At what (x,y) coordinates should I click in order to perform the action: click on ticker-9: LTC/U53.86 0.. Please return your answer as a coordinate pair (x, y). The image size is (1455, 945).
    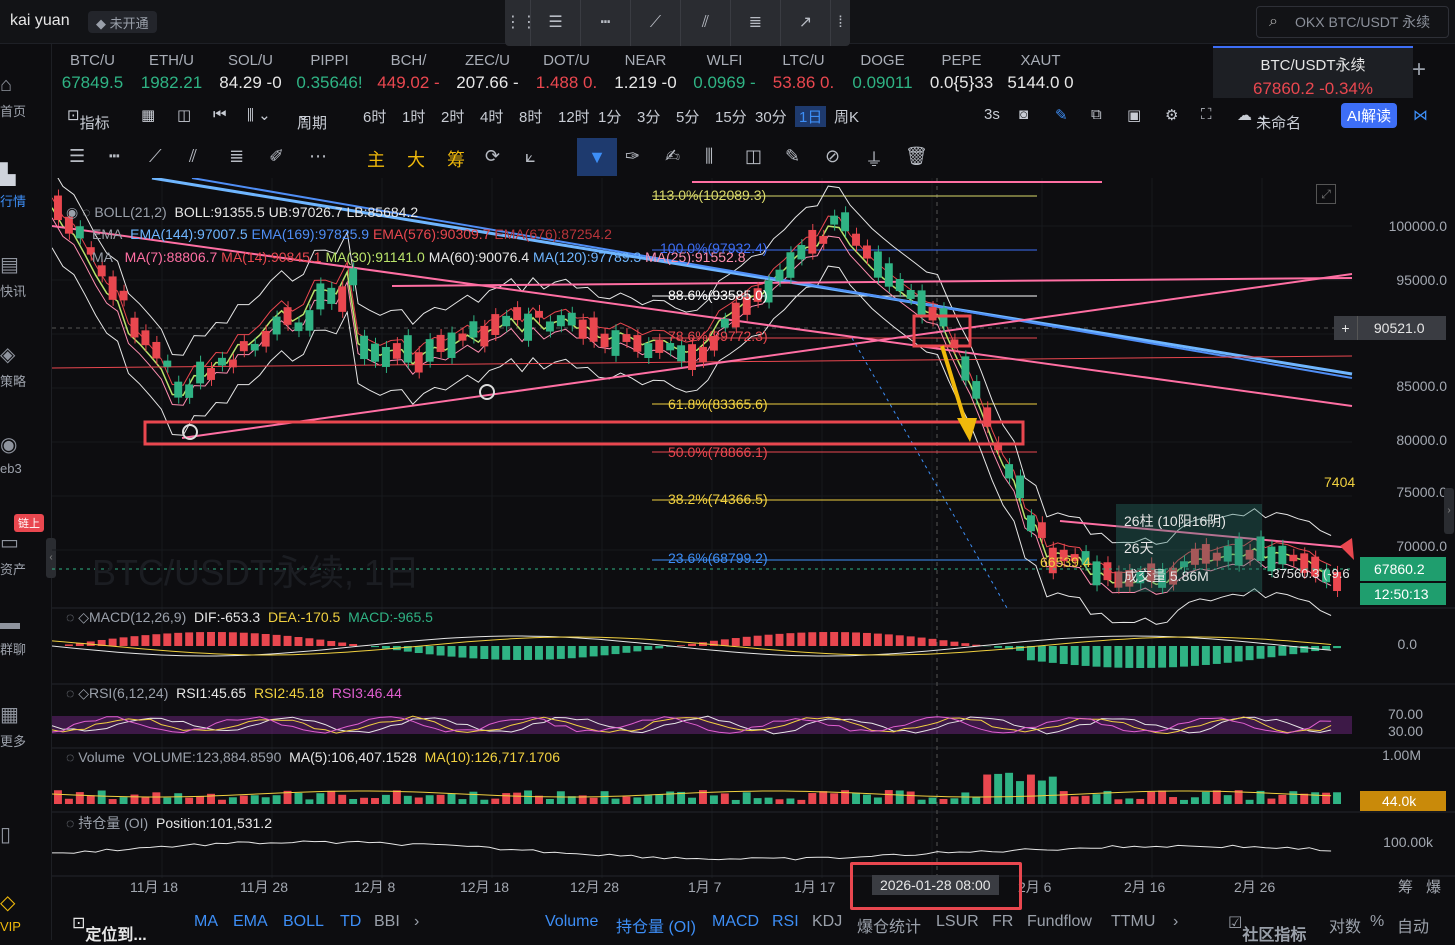
    Looking at the image, I should click on (803, 72).